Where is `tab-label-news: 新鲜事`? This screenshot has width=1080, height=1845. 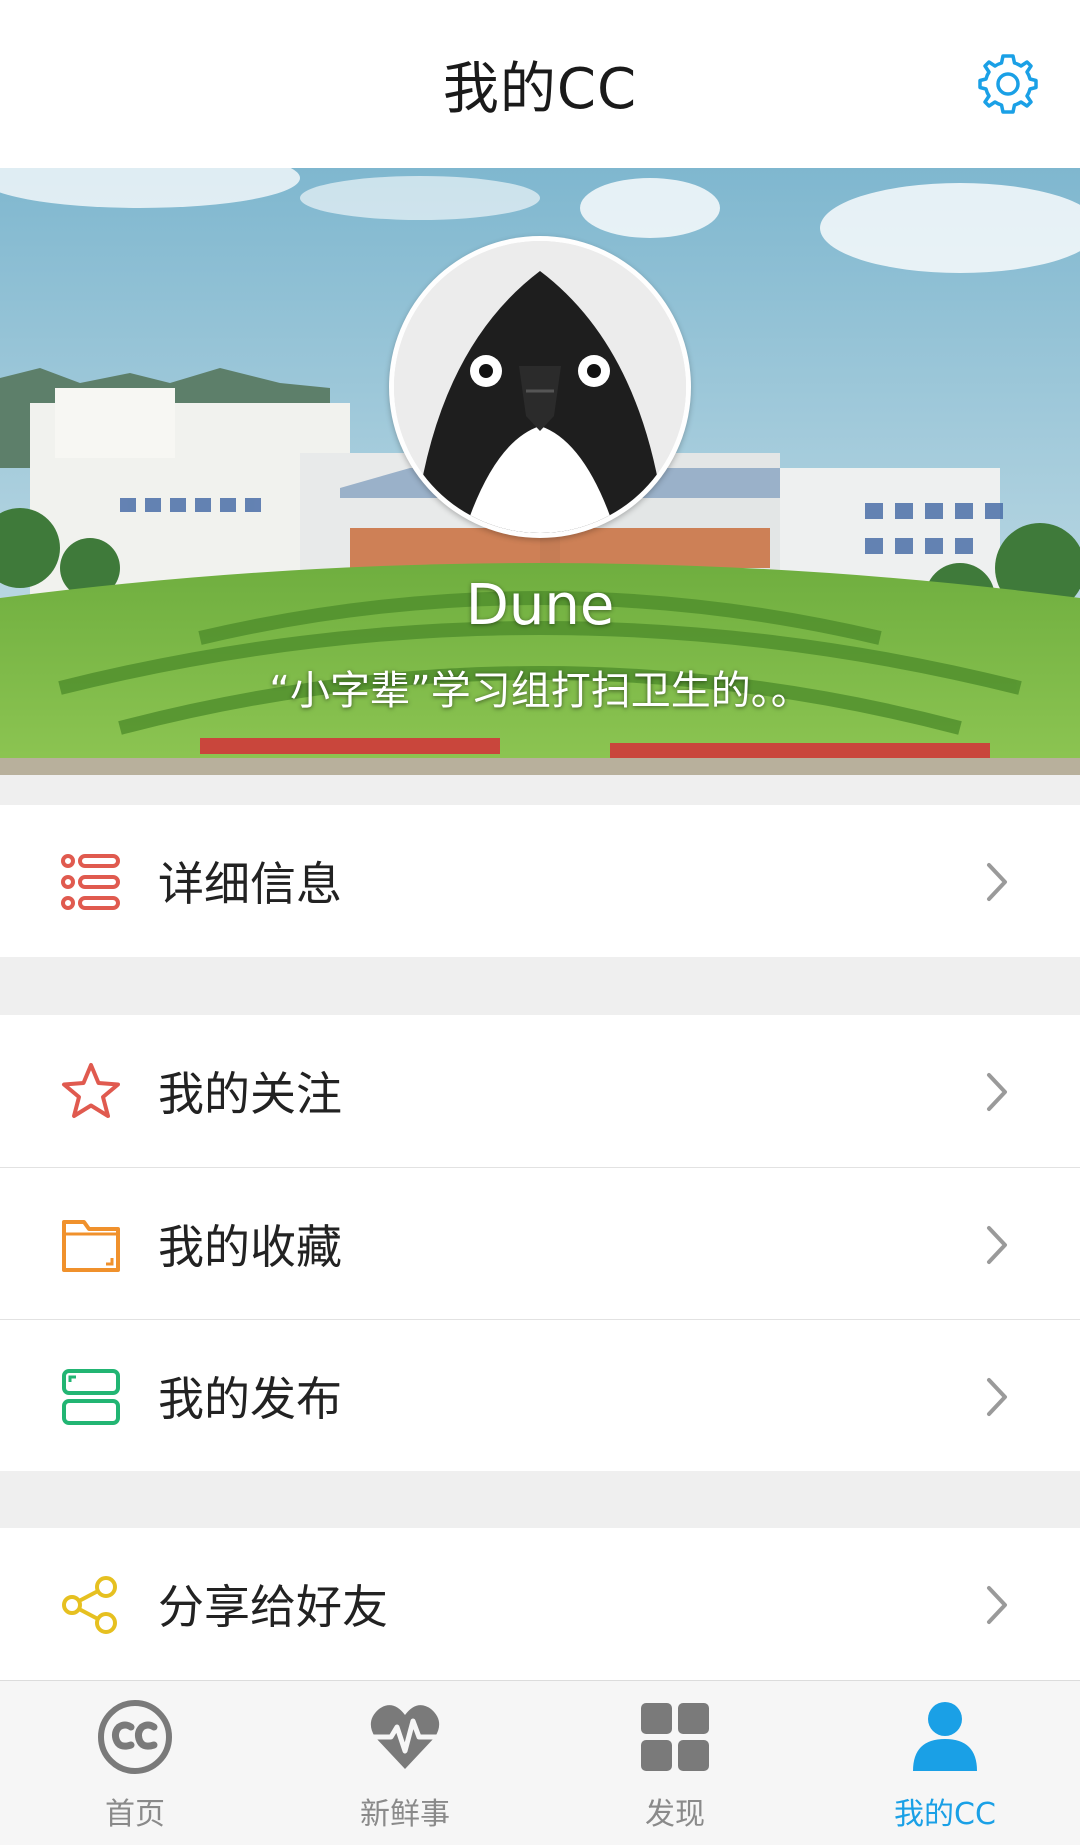
tab-label-news: 新鲜事 is located at coordinates (405, 1814).